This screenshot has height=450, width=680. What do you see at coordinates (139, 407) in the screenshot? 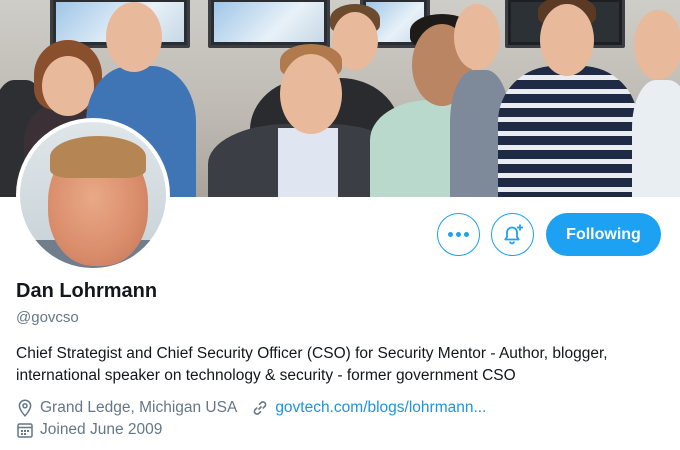
I see `profile-location: Grand Ledge, Michigan USA` at bounding box center [139, 407].